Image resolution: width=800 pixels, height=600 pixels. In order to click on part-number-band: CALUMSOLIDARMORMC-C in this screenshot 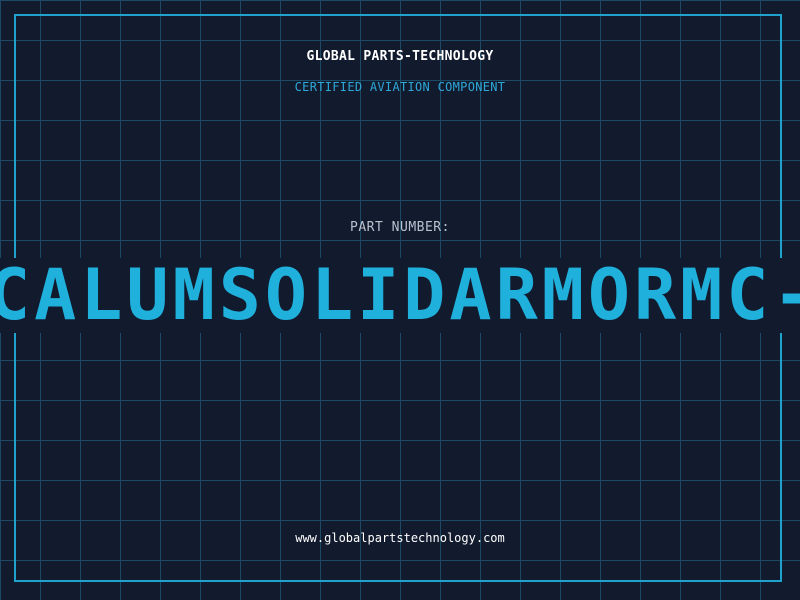, I will do `click(400, 295)`.